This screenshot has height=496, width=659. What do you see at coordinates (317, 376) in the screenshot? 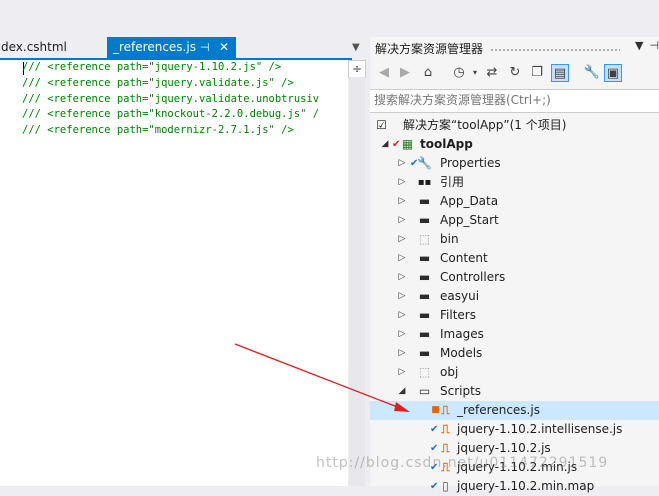
I see `arrow-line` at bounding box center [317, 376].